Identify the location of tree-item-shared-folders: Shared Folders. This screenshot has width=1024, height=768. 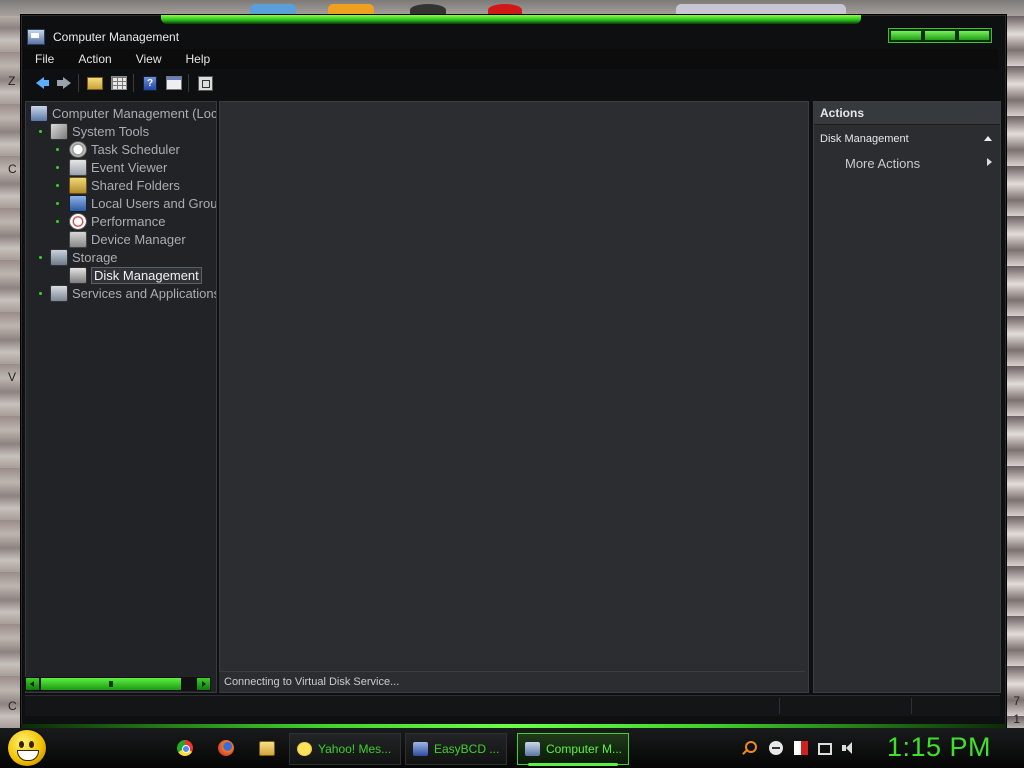
(124, 185).